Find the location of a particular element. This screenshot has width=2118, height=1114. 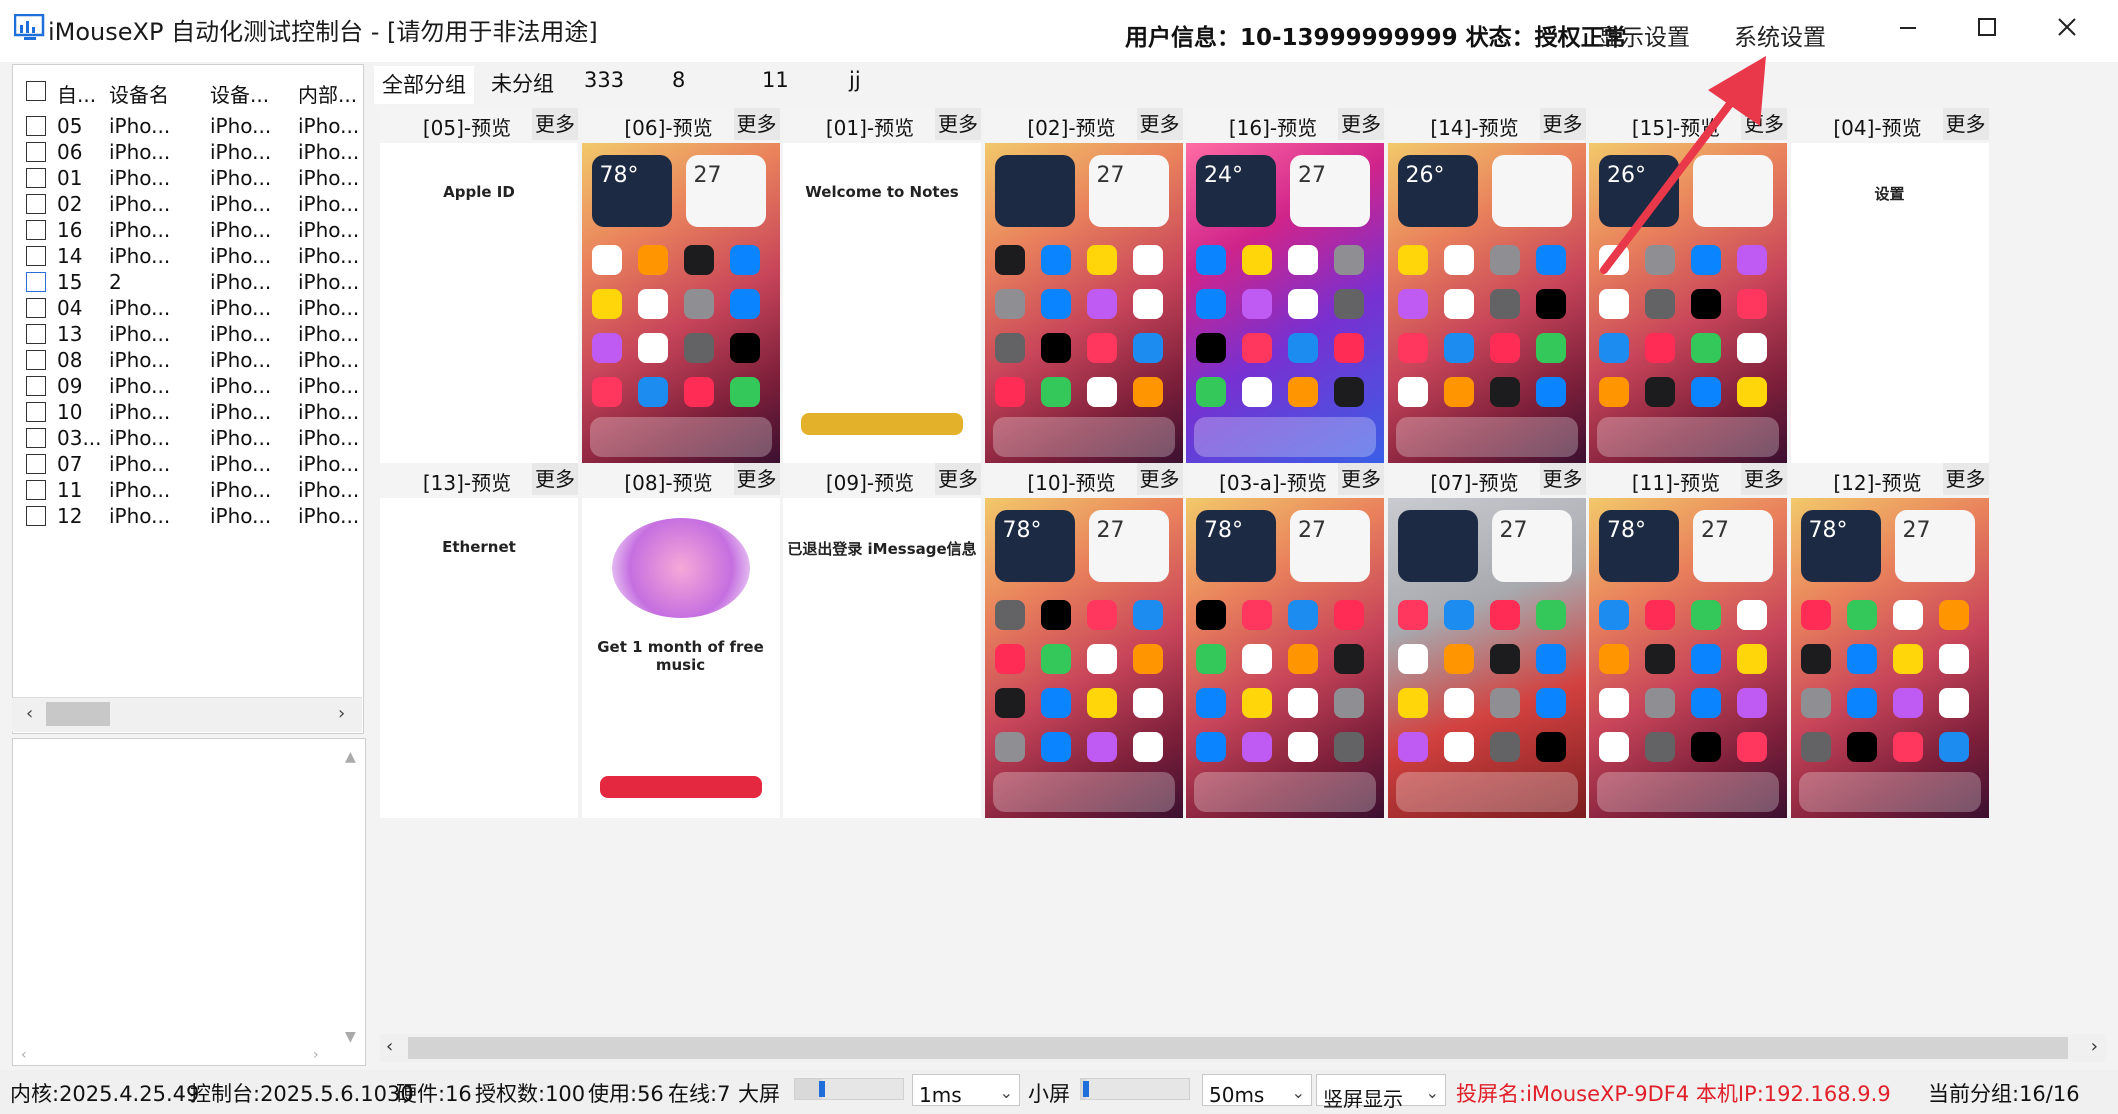

orientation-select: 竖屏显示 ⌄ is located at coordinates (1381, 1092).